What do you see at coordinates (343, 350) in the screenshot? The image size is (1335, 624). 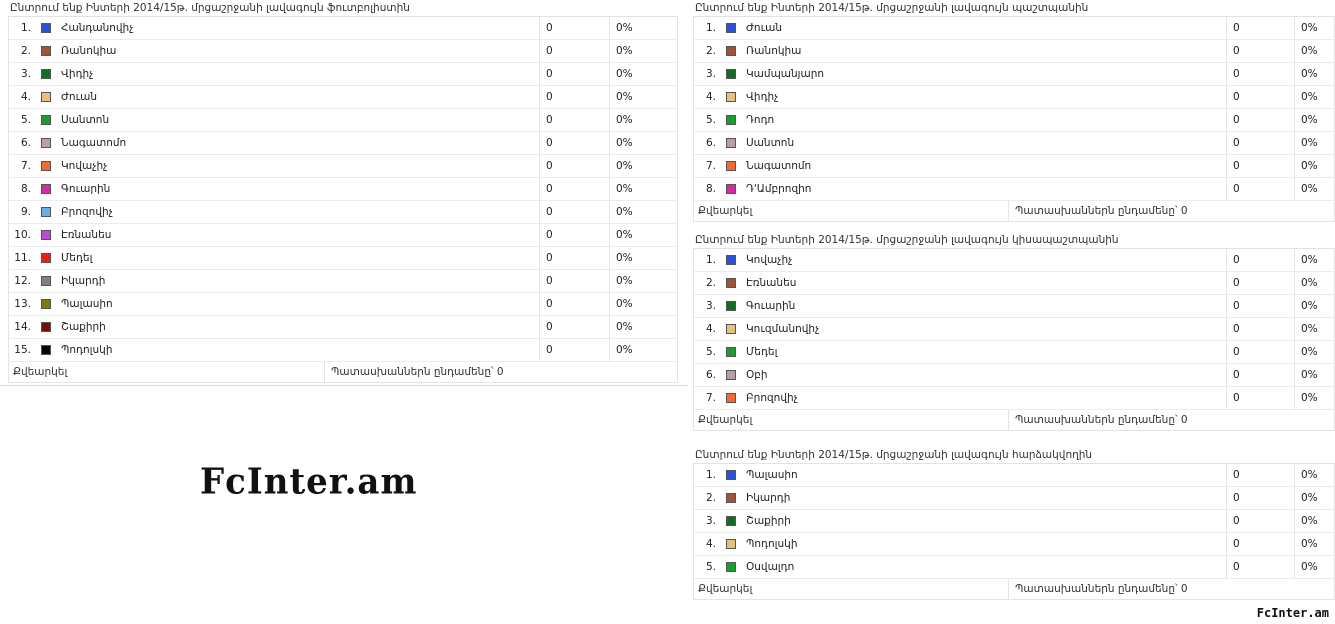 I see `poll-option-row: 15. Պոդոլսկի 0 0%` at bounding box center [343, 350].